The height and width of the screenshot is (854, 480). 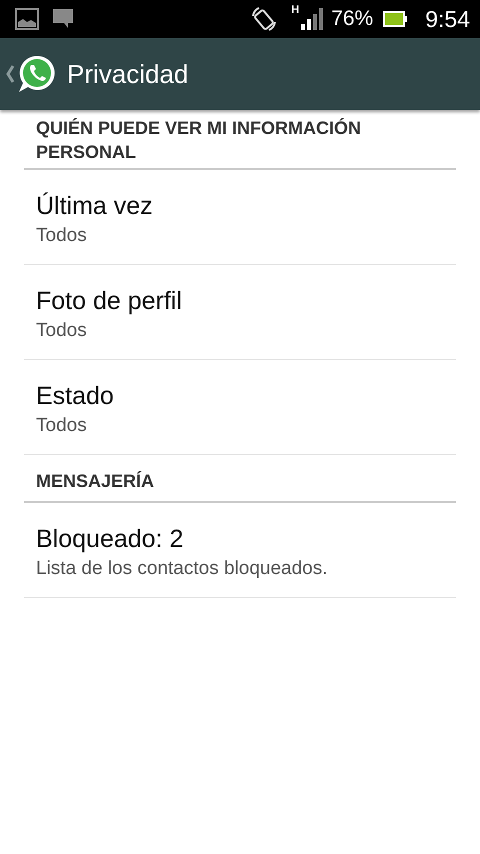 I want to click on settings-item: Última vez Todos, so click(x=240, y=217).